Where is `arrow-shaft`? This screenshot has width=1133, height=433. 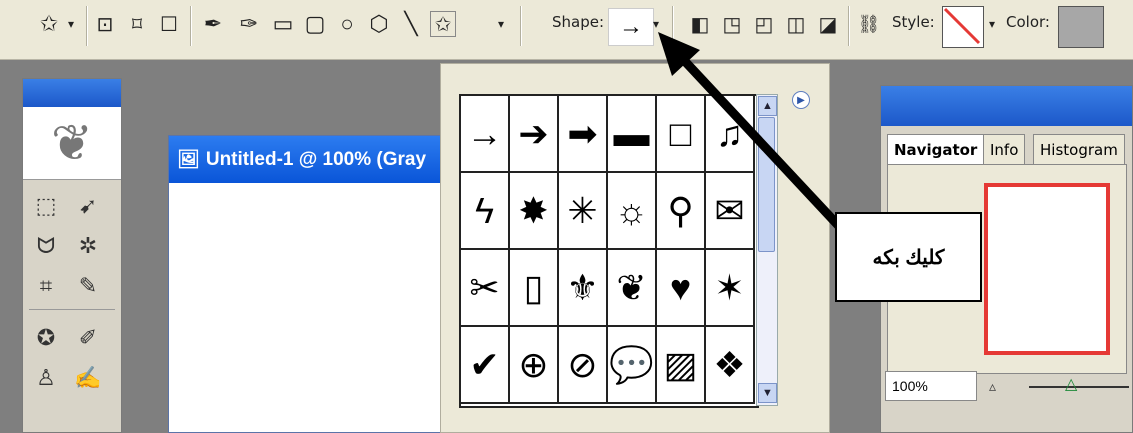 arrow-shaft is located at coordinates (765, 147).